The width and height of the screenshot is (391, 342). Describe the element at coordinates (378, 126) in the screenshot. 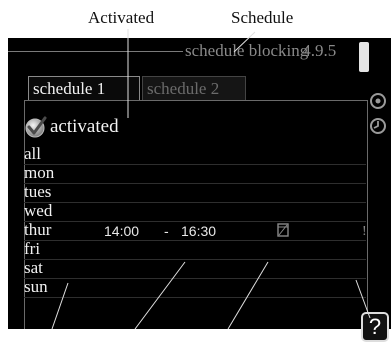

I see `clock-icon` at that location.